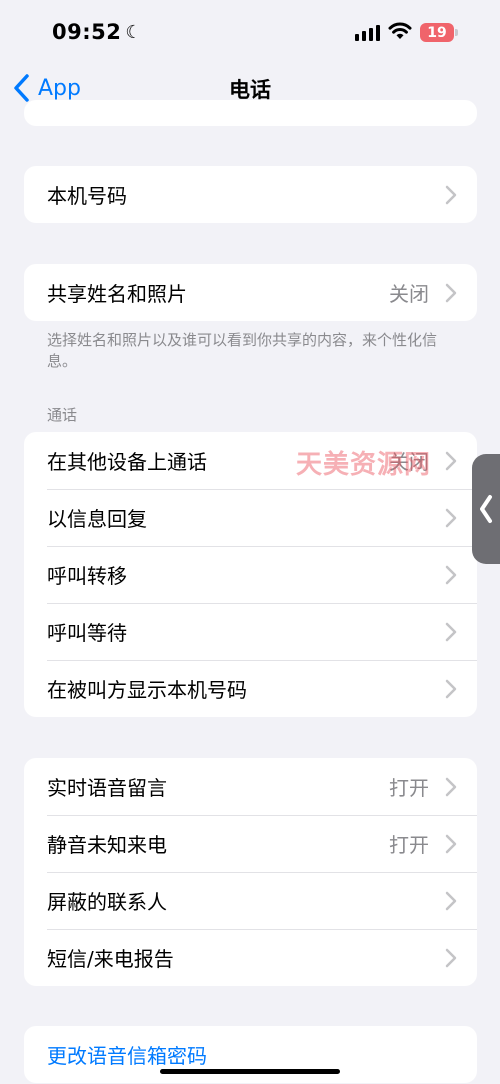  I want to click on moon-icon: ☾, so click(133, 32).